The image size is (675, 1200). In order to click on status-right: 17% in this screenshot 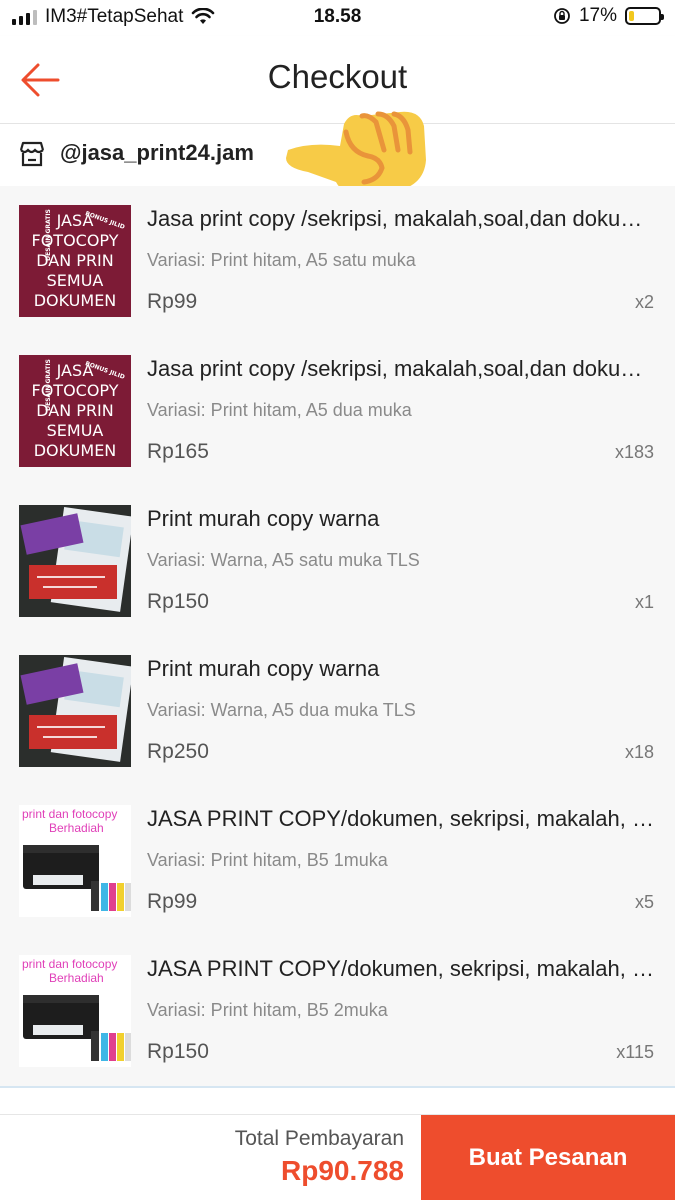, I will do `click(608, 16)`.